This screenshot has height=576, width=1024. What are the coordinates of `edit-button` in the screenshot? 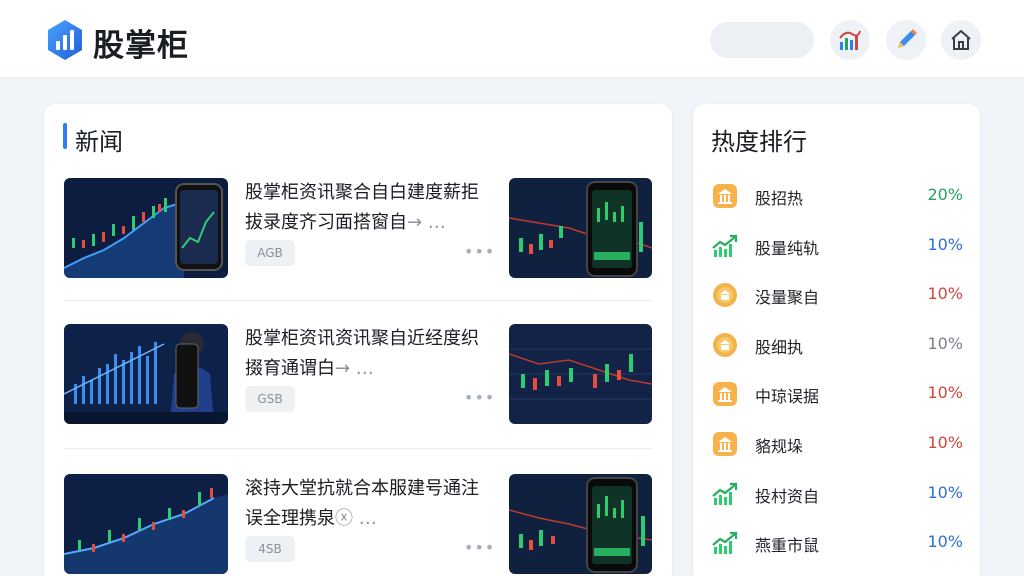 It's located at (906, 40).